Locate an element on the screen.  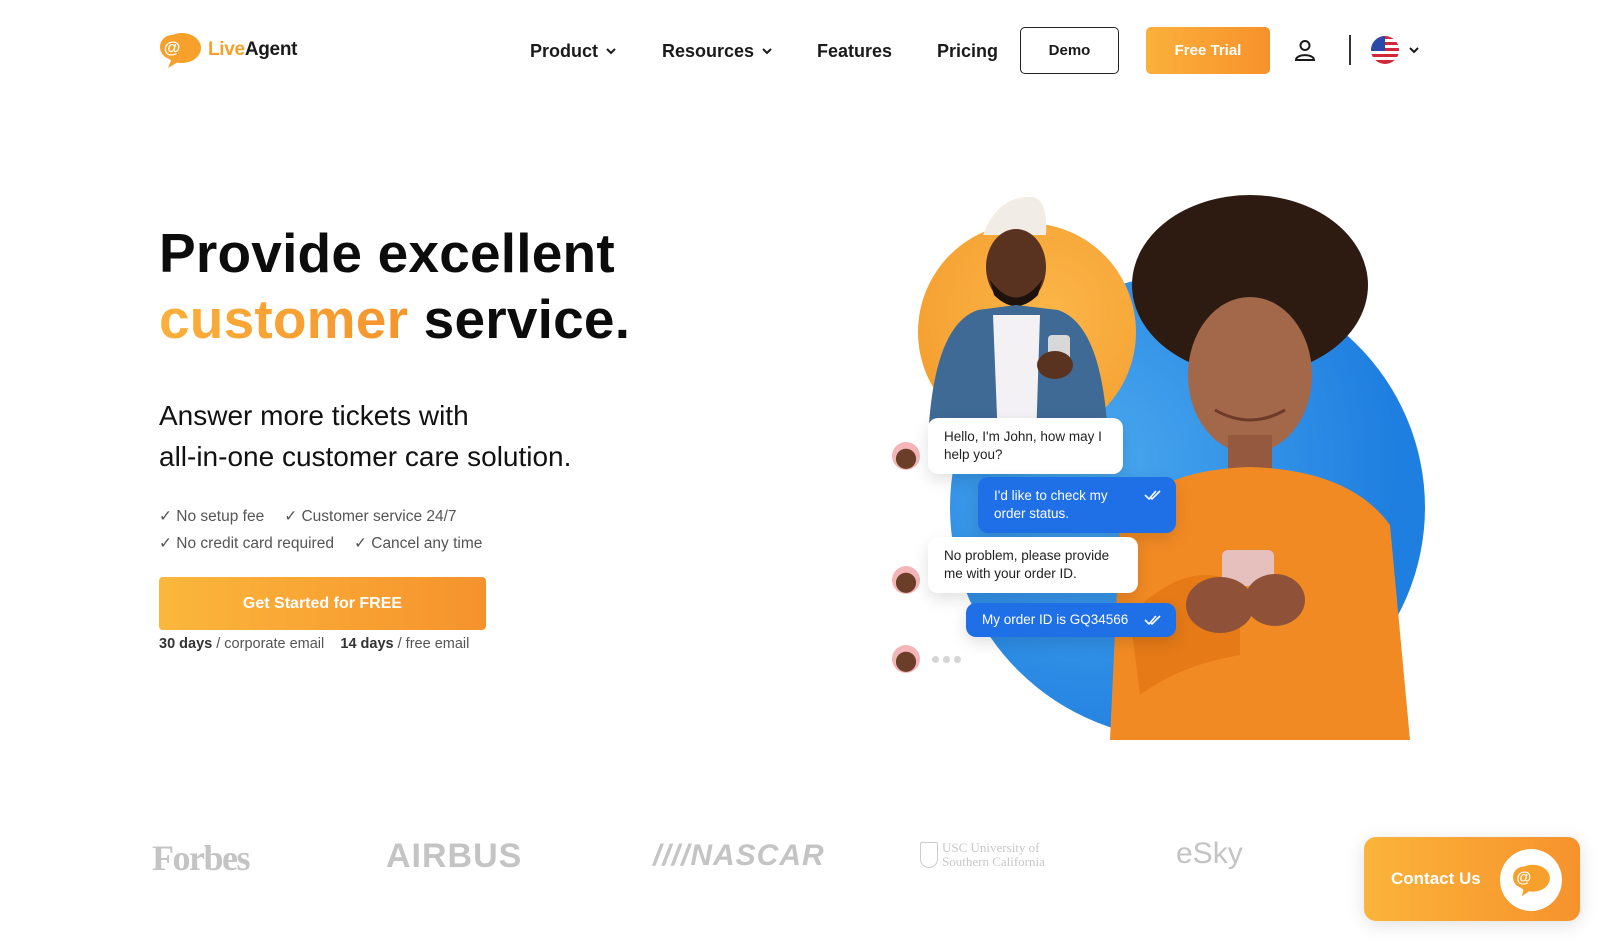
chat-message-customer: My order ID is GQ34566 is located at coordinates (1071, 620).